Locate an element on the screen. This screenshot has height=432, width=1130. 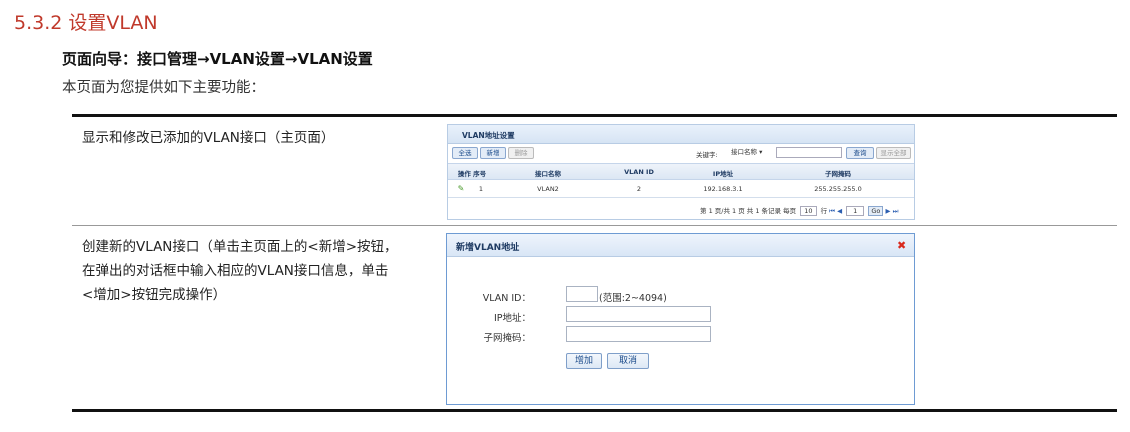
cell-ip: 192.168.3.1 is located at coordinates (723, 189).